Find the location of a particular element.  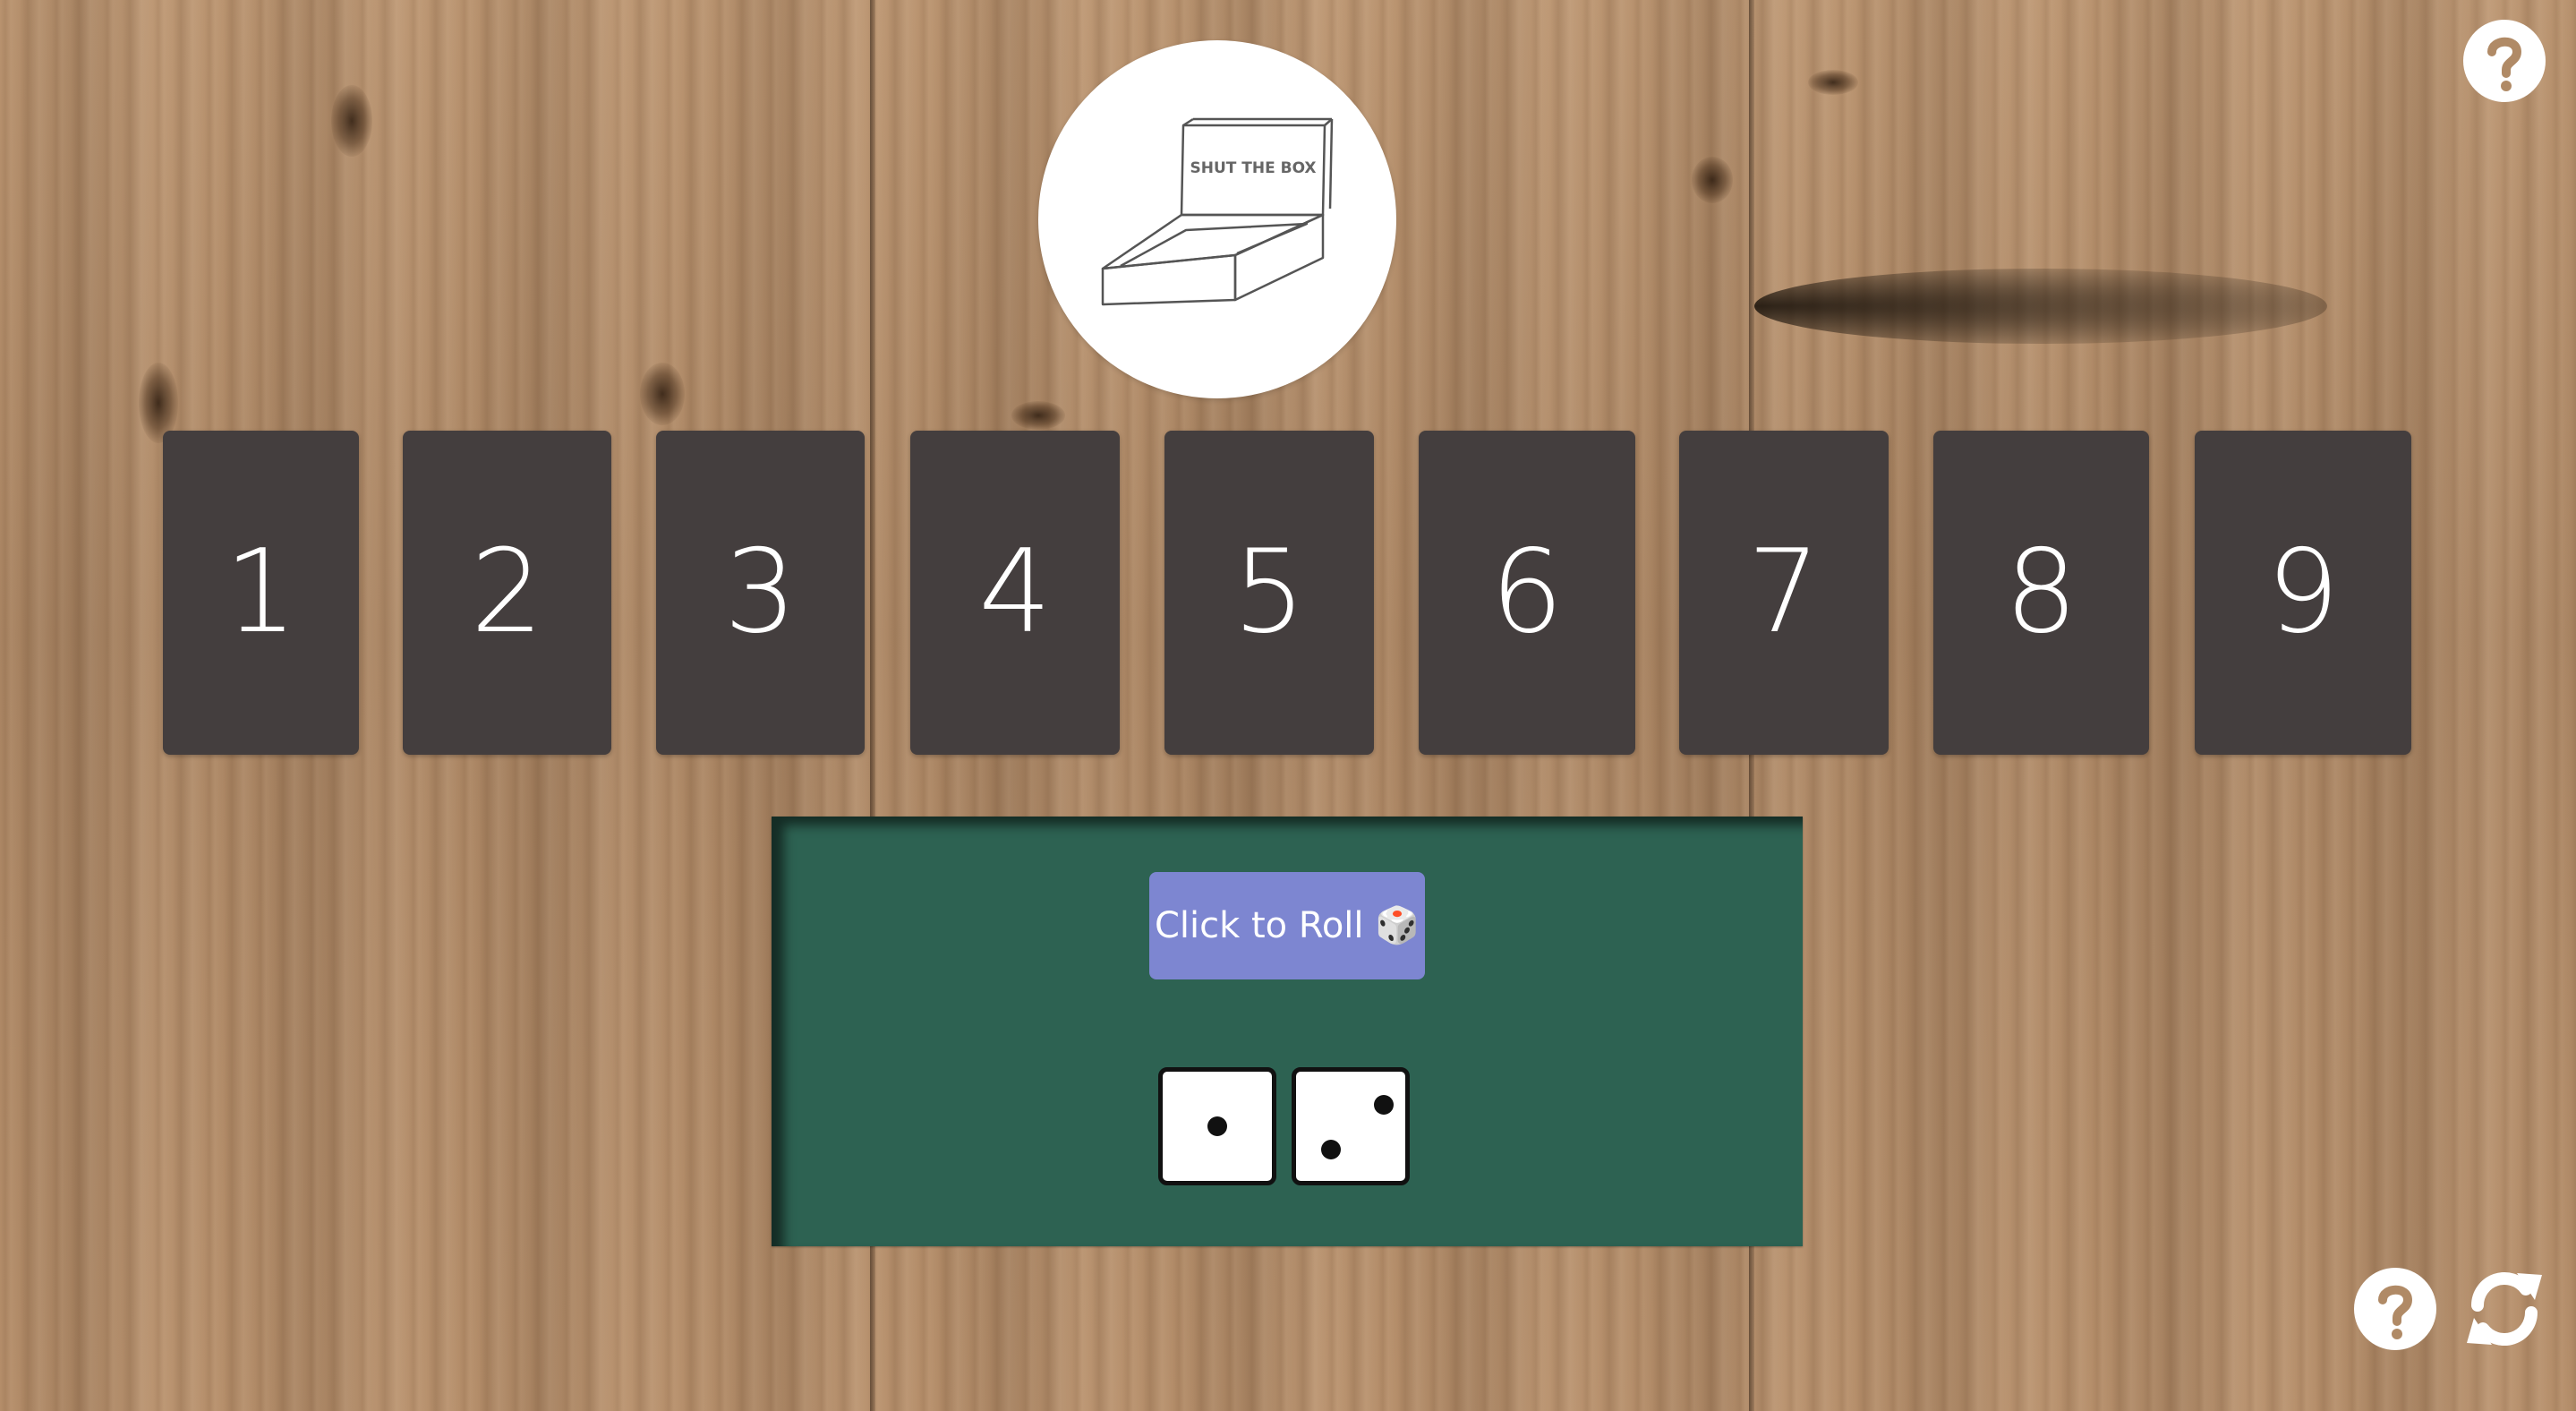

svg-text: SHUT THE BOX is located at coordinates (1253, 168).